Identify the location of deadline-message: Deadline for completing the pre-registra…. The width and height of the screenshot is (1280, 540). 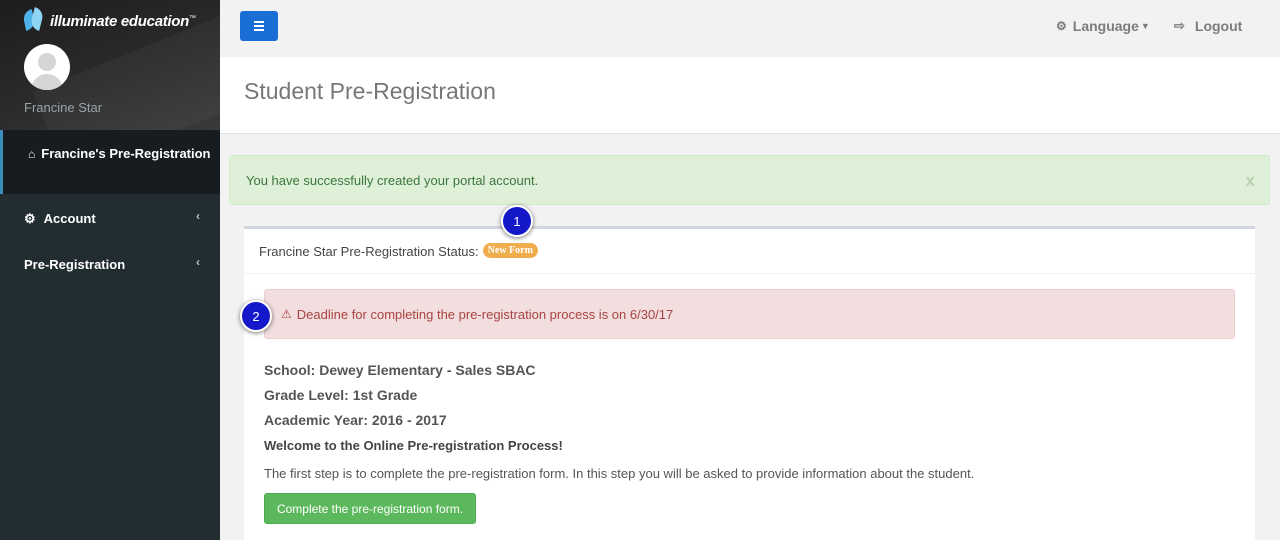
(485, 314).